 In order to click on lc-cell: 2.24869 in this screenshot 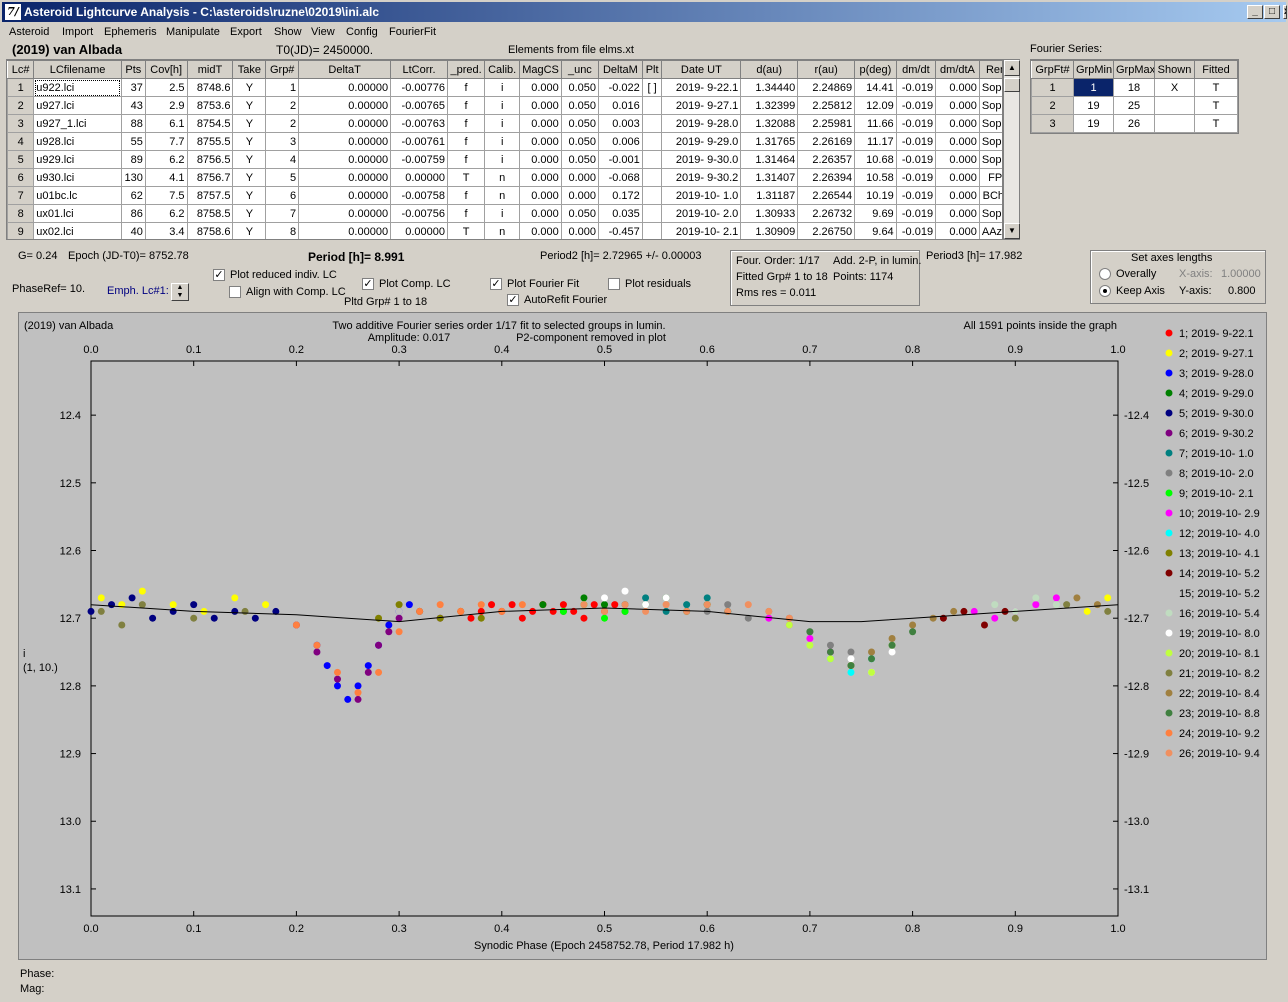, I will do `click(826, 87)`.